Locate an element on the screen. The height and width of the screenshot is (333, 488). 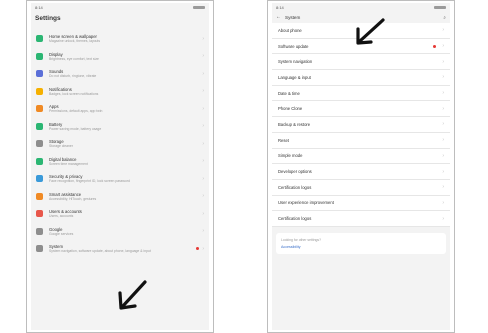
settings-item-text: Battery Power saving mode, battery usage is located at coordinates (124, 127).